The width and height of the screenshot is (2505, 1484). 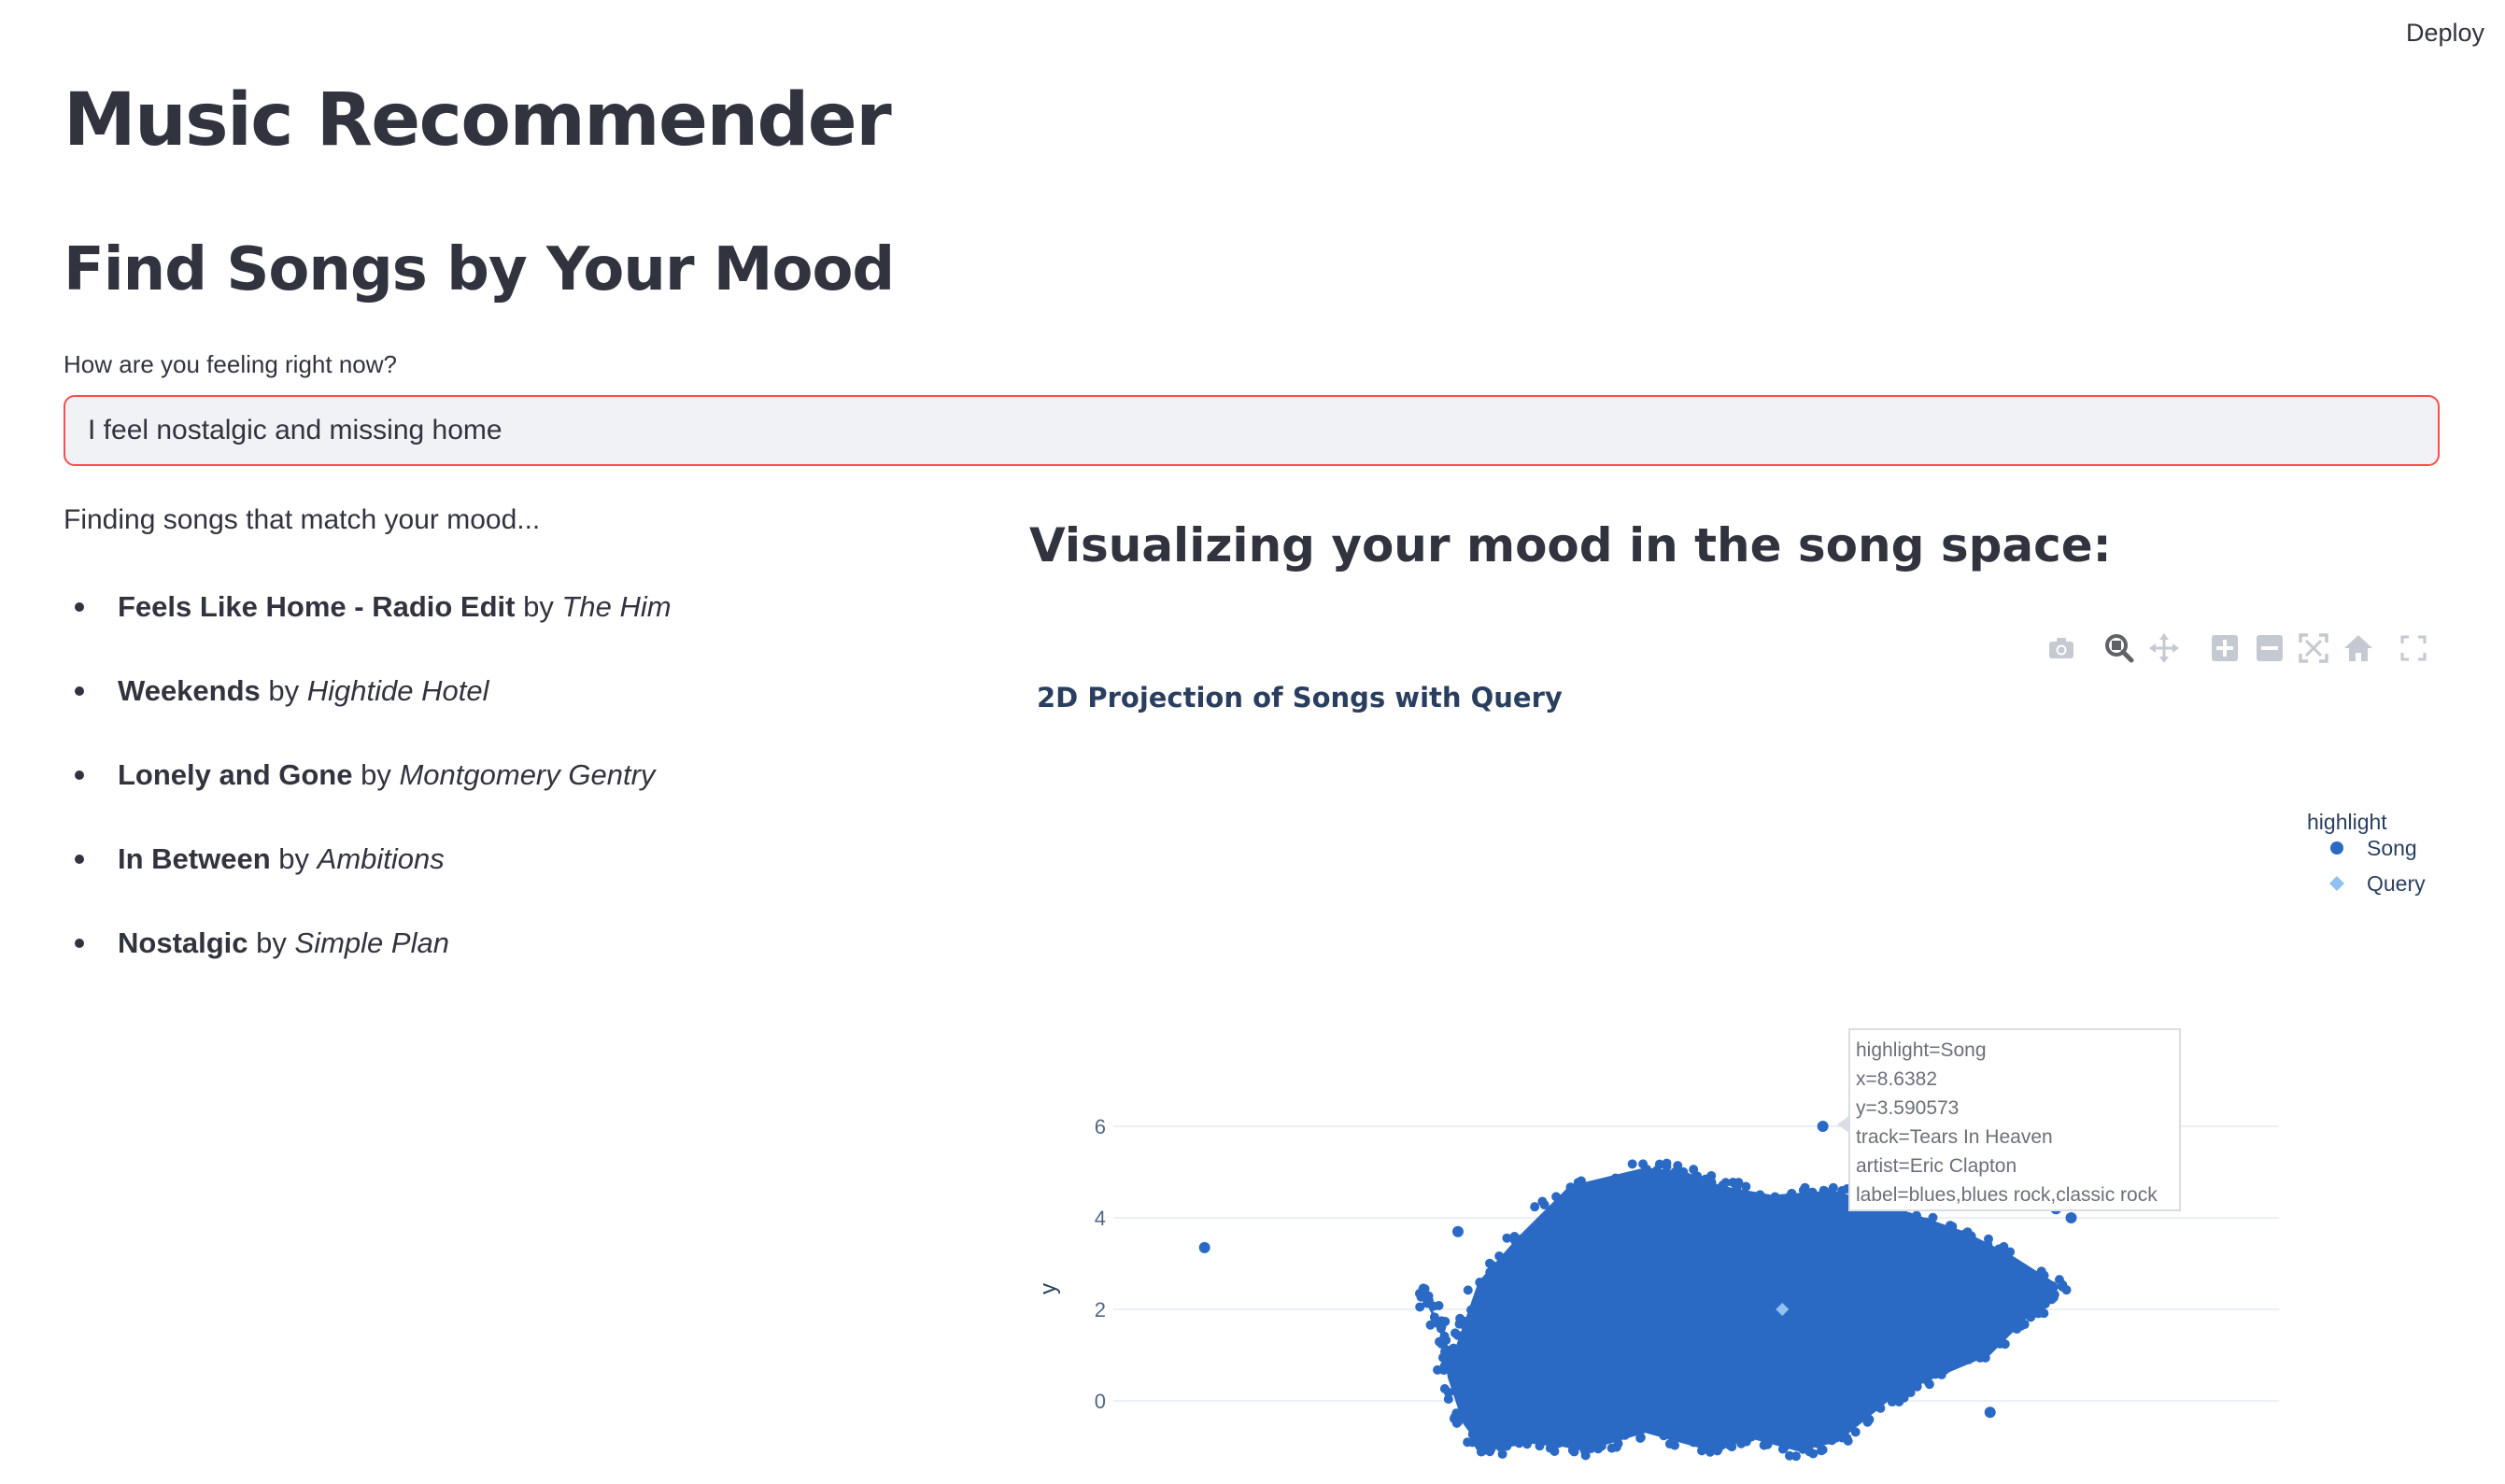 What do you see at coordinates (1100, 1309) in the screenshot?
I see `y-tick-label: 2` at bounding box center [1100, 1309].